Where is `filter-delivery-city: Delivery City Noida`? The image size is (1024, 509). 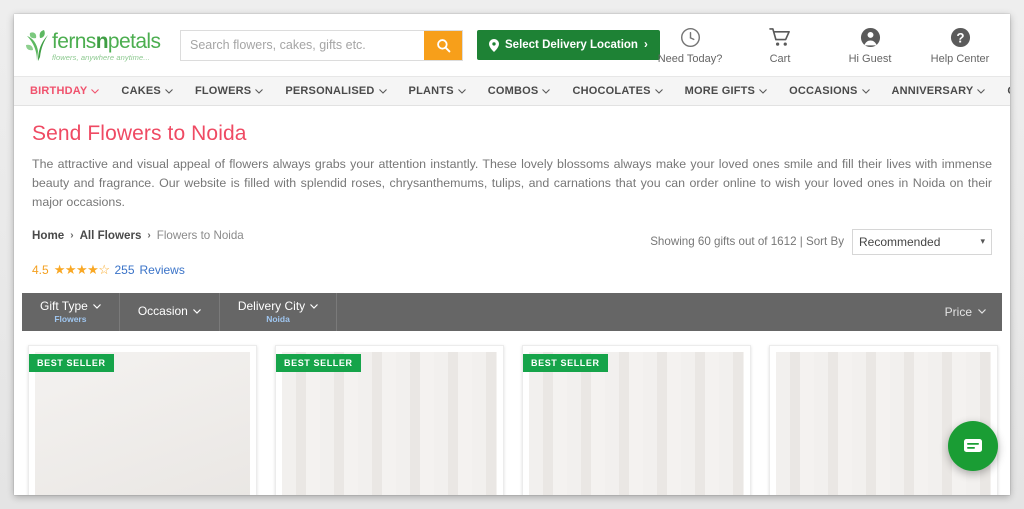
filter-delivery-city: Delivery City Noida is located at coordinates (279, 311).